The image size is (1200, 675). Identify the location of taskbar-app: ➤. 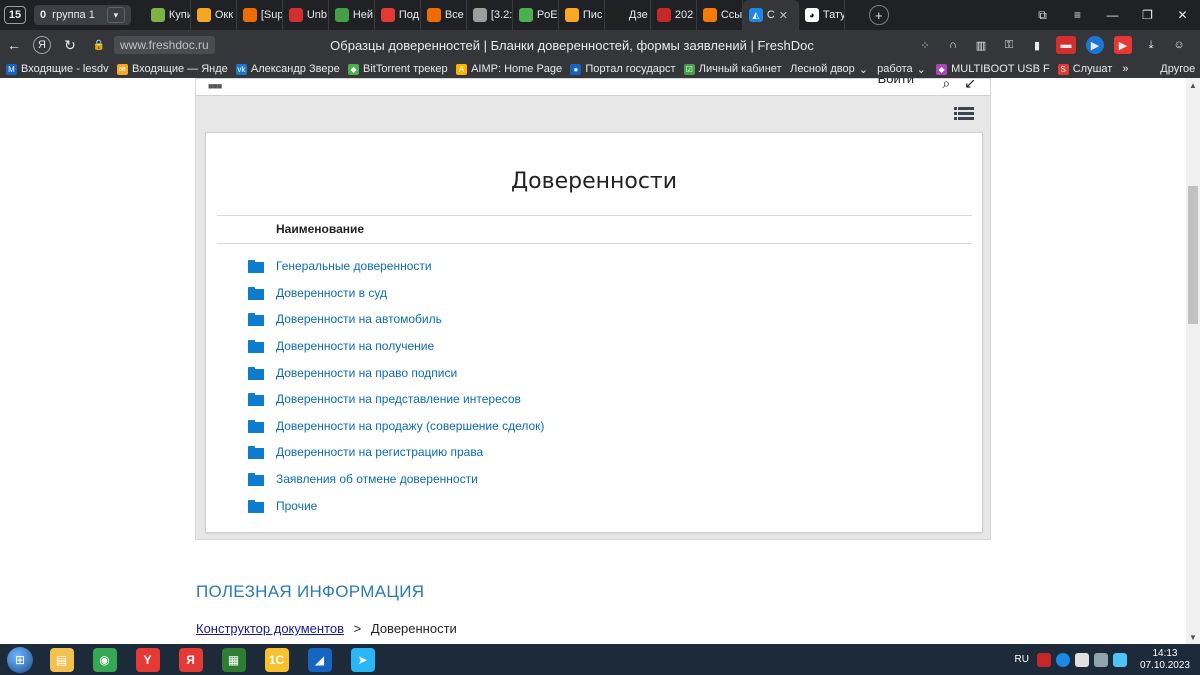
(362, 659).